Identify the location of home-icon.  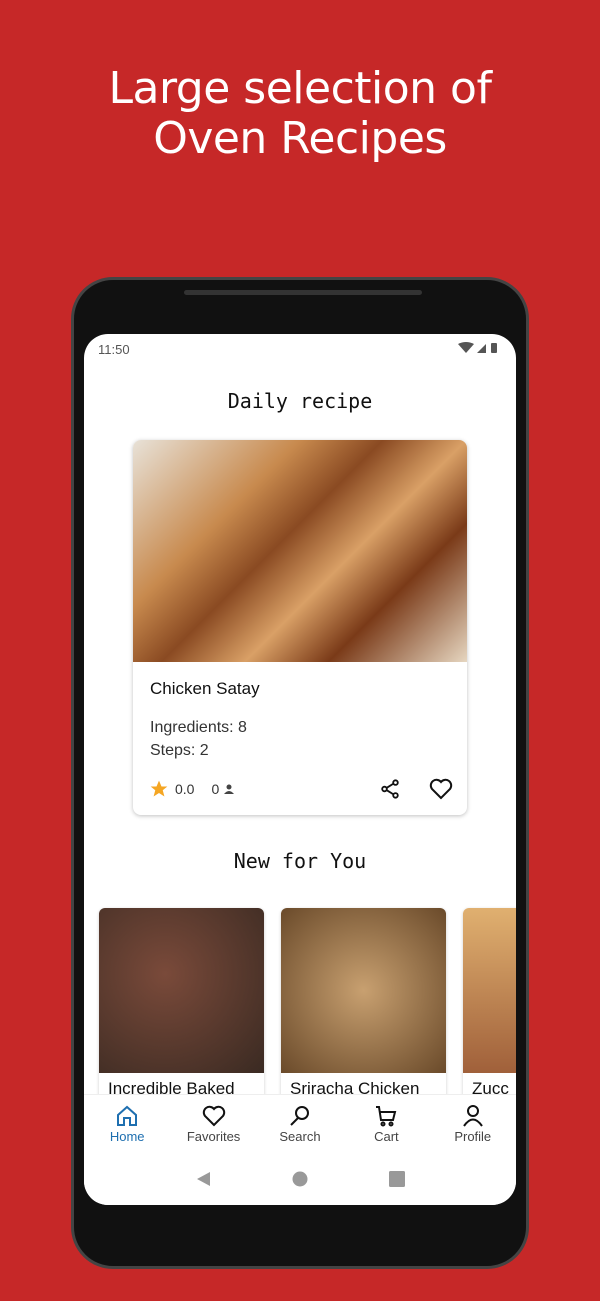
(127, 1115).